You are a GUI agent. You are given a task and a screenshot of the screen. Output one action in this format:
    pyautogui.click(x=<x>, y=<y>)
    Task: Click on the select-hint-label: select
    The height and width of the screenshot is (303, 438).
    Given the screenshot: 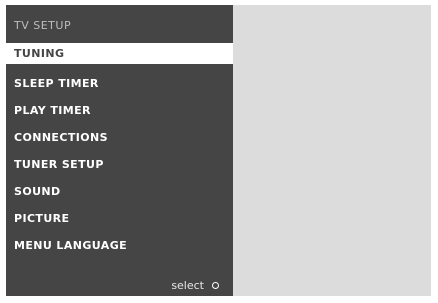 What is the action you would take?
    pyautogui.click(x=187, y=285)
    